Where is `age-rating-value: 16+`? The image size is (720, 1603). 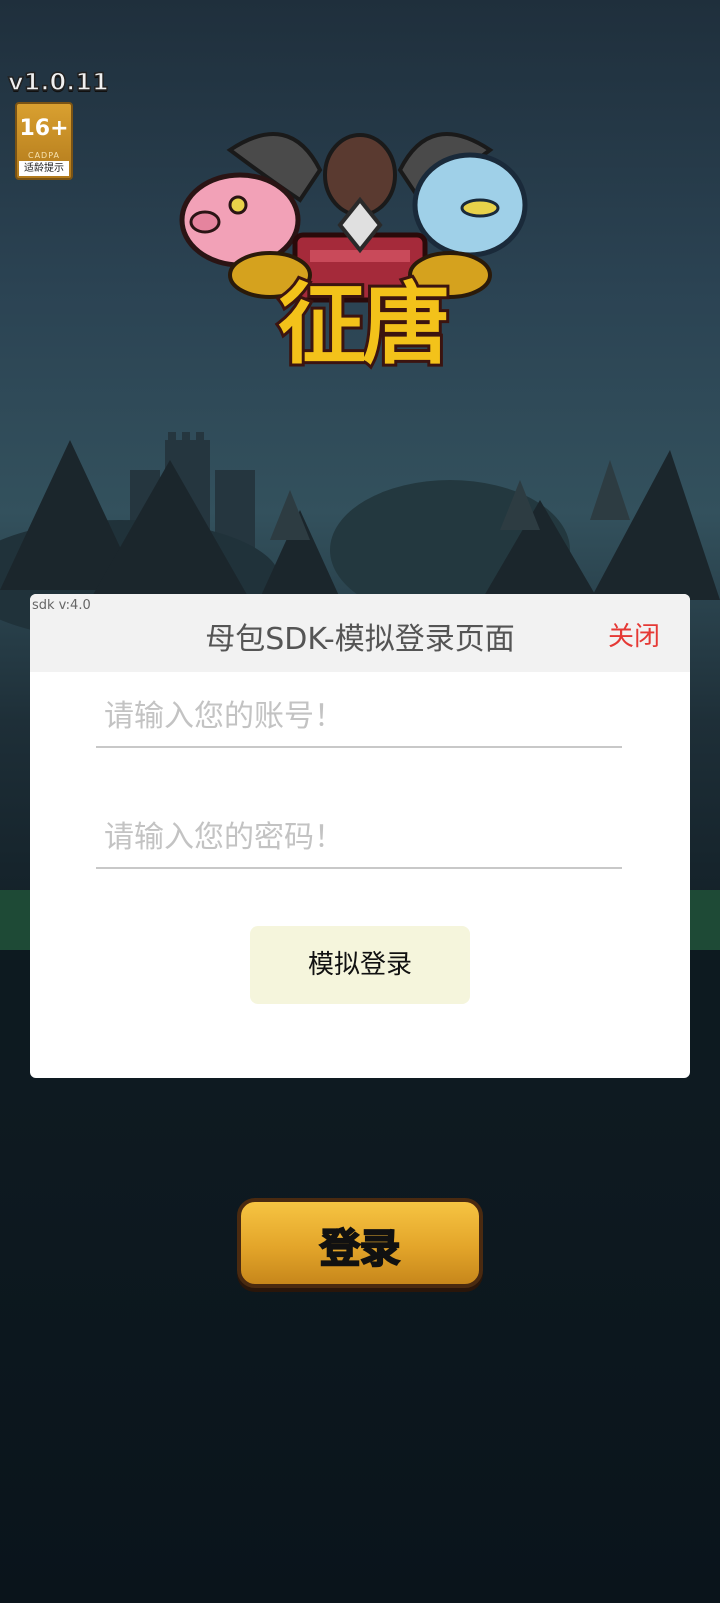 age-rating-value: 16+ is located at coordinates (44, 128).